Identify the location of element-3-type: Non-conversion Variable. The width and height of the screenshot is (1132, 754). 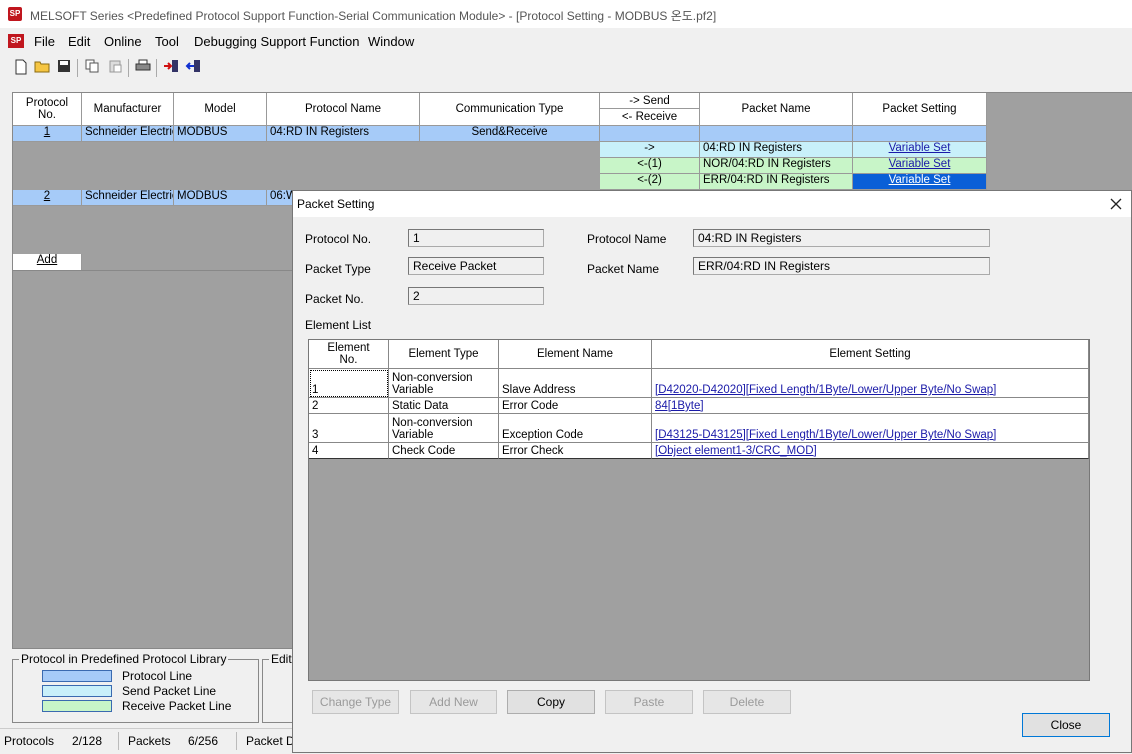
(444, 428).